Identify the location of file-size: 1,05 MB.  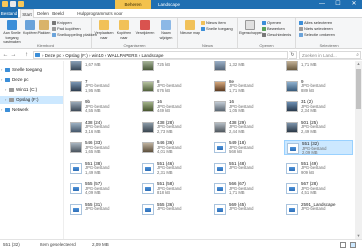
(237, 110).